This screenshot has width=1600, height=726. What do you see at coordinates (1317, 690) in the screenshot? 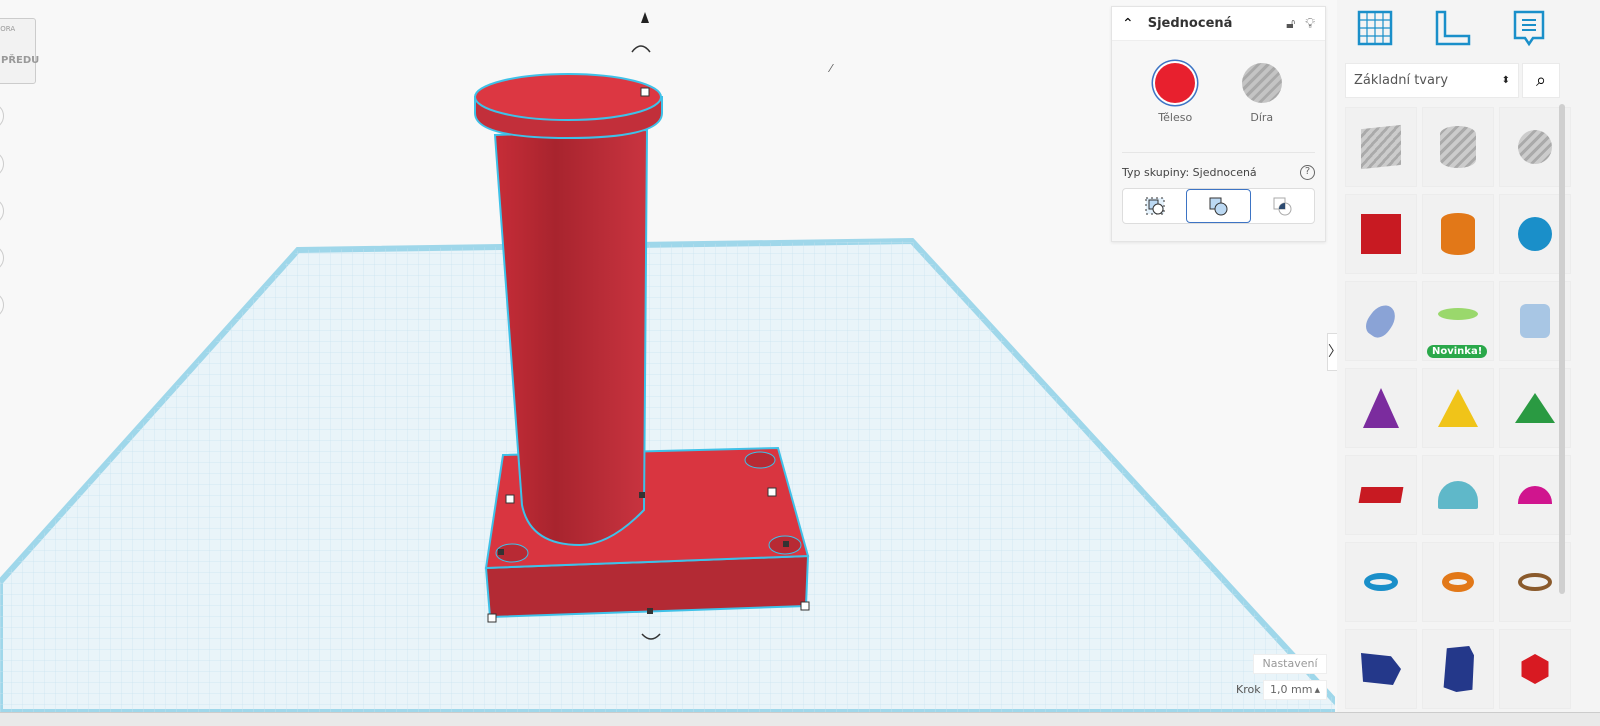
I see `caret-up-icon: ▲` at bounding box center [1317, 690].